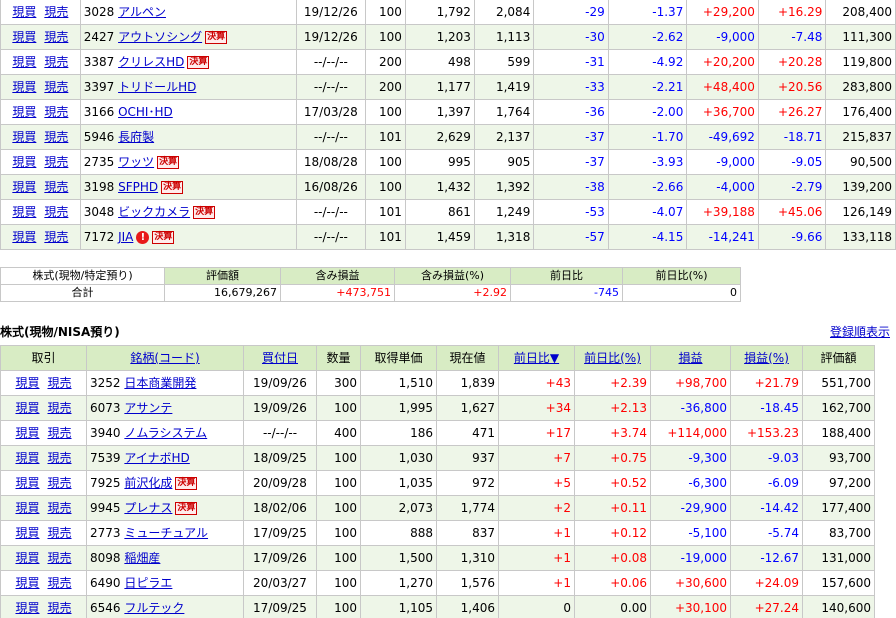  I want to click on stock-code: 2773, so click(105, 533).